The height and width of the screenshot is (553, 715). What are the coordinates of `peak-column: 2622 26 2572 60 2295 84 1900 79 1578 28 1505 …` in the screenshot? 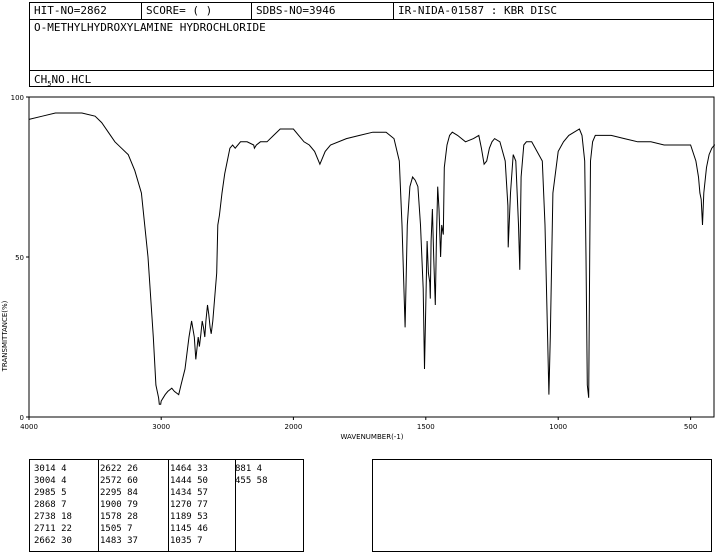 It's located at (119, 505).